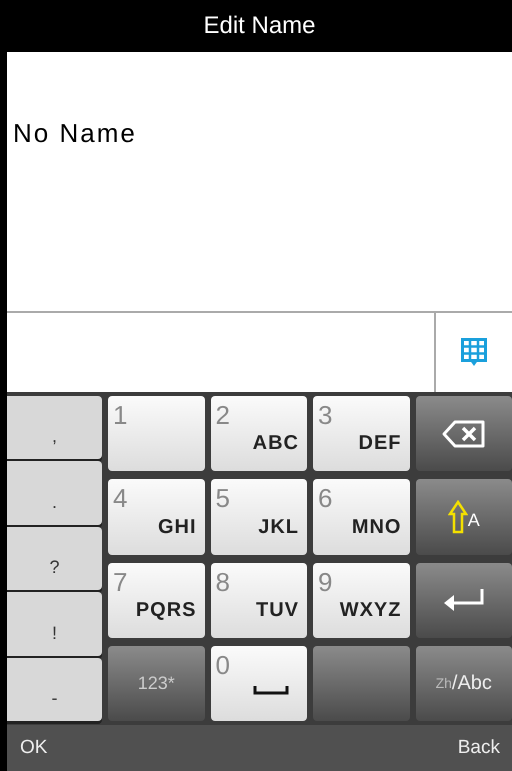 The height and width of the screenshot is (771, 512). I want to click on space-icon, so click(271, 690).